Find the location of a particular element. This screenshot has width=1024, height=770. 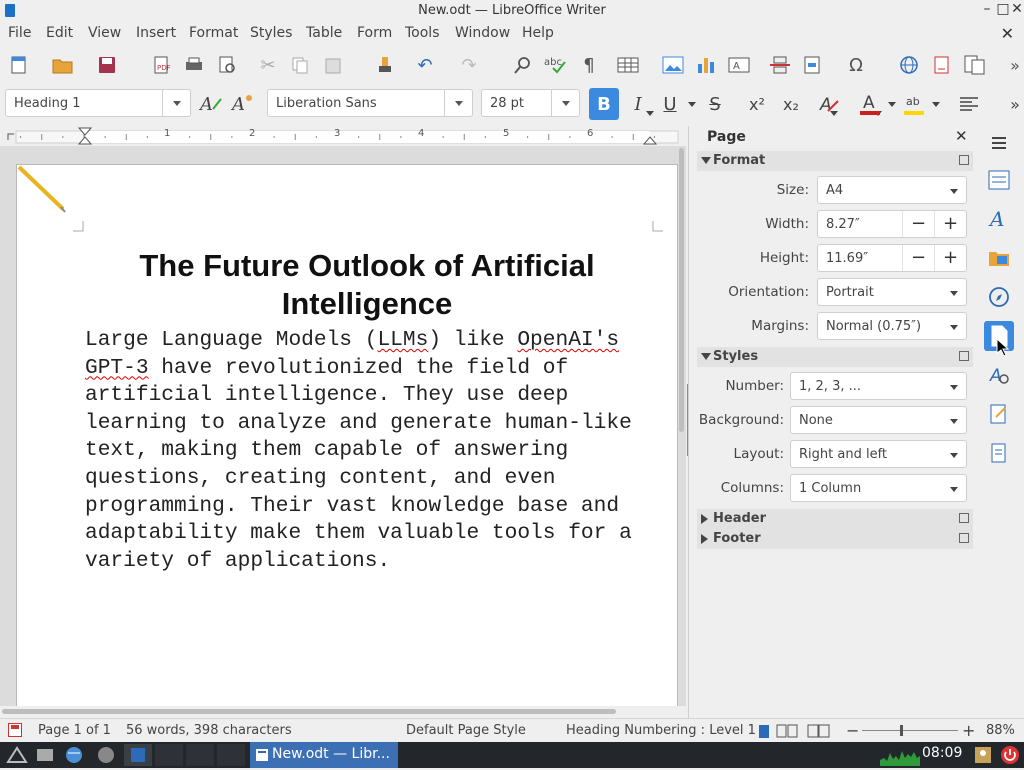

gallery-tab-icon is located at coordinates (999, 258).